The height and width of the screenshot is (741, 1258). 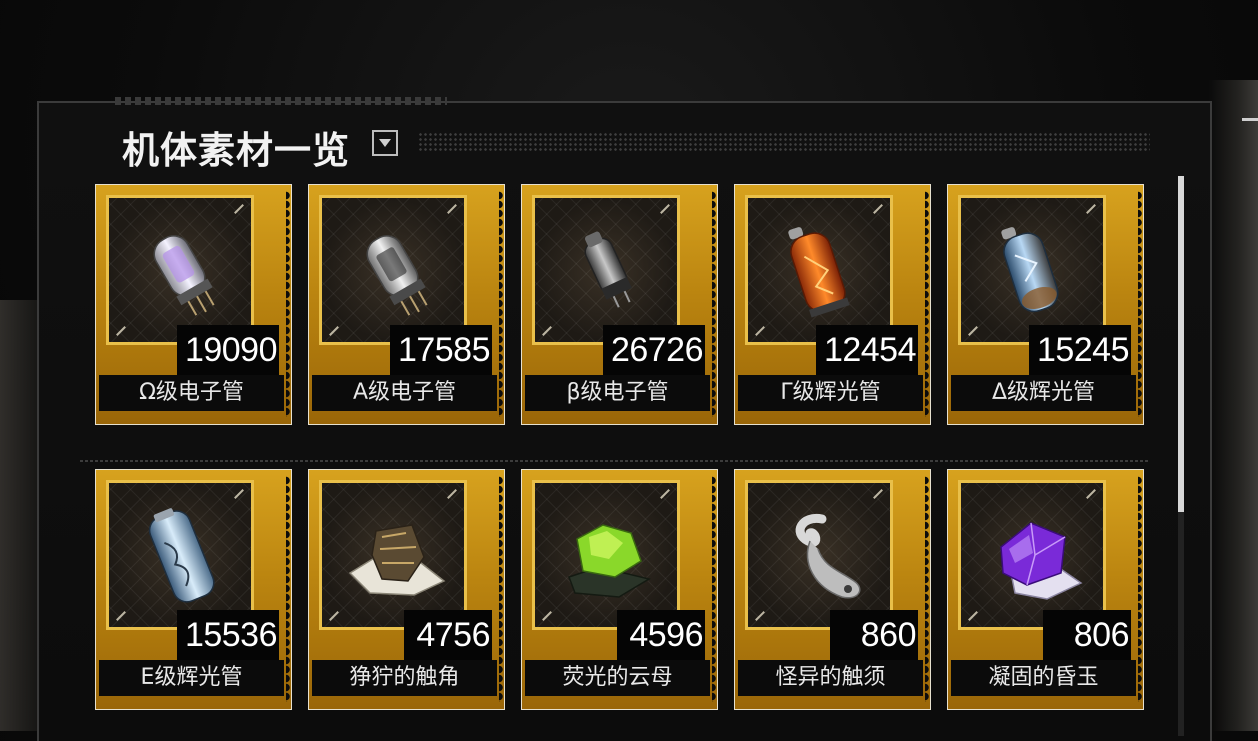 I want to click on edge-marker, so click(x=1250, y=119).